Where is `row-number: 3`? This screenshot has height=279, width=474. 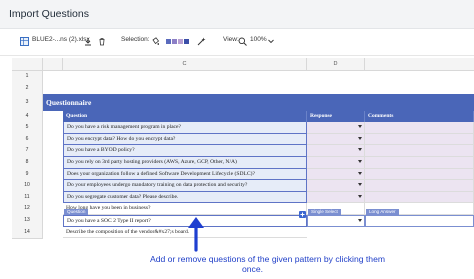
row-number: 3 is located at coordinates (27, 103).